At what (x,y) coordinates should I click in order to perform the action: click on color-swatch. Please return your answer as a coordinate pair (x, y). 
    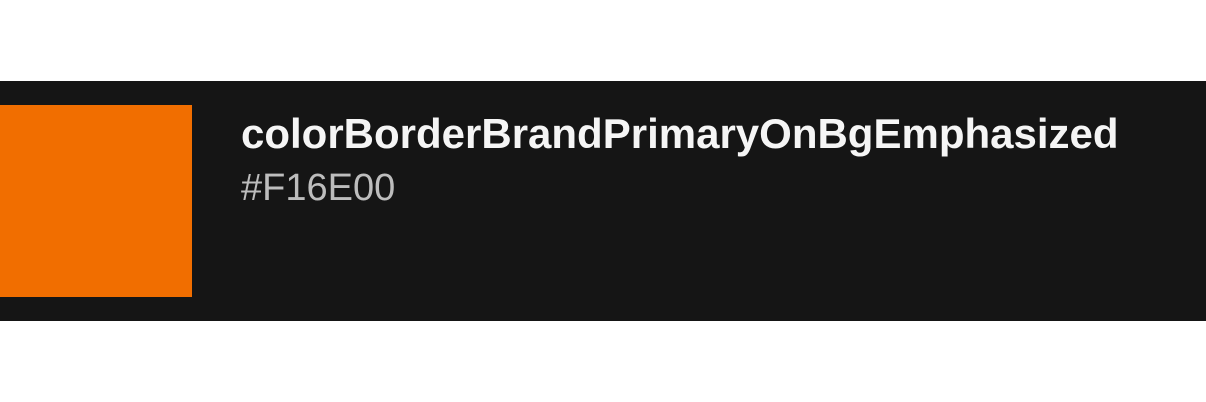
    Looking at the image, I should click on (96, 201).